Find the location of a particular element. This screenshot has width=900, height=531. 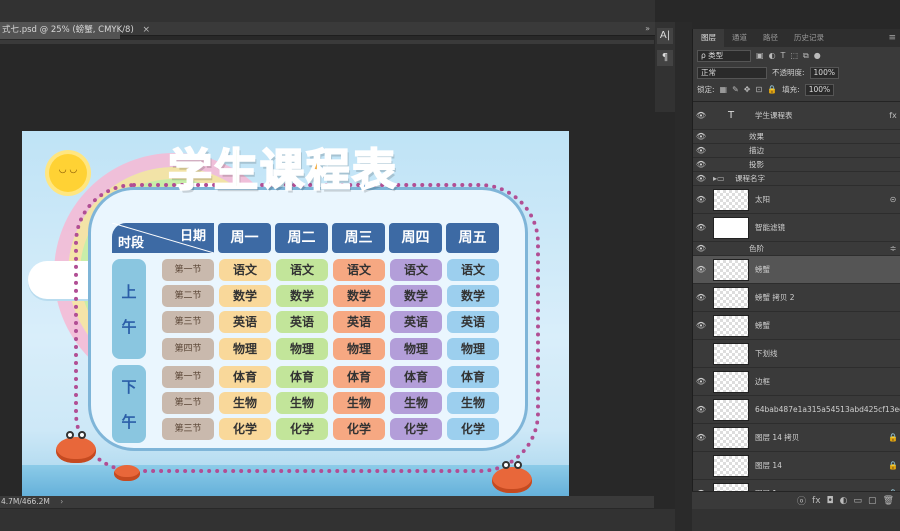

blend-row: 正常 不透明度: 100% is located at coordinates (796, 72).